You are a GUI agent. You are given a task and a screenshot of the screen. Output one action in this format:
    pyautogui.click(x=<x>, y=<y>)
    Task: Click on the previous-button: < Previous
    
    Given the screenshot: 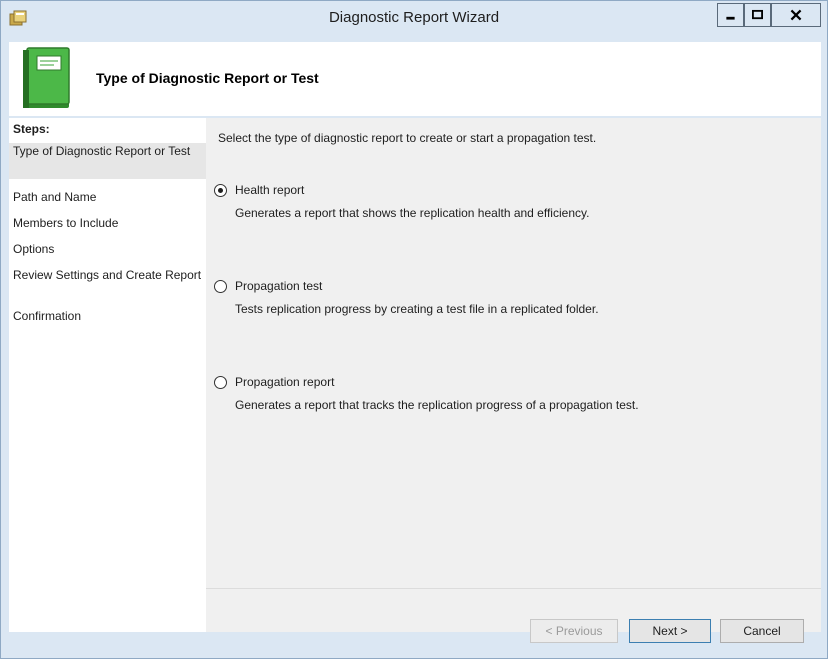 What is the action you would take?
    pyautogui.click(x=574, y=631)
    